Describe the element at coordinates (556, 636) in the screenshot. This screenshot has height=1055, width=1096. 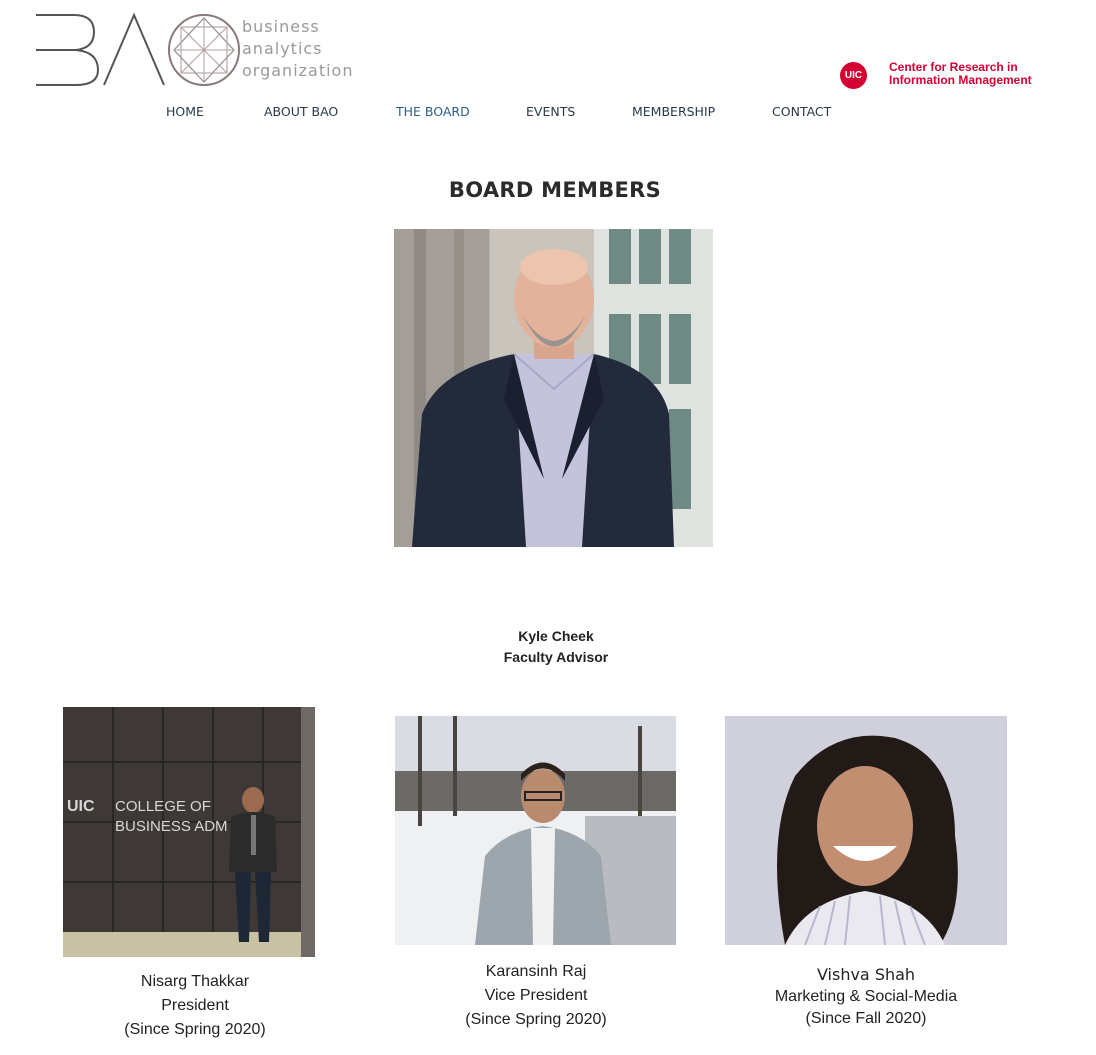
I see `advisor-name: Kyle Cheek` at that location.